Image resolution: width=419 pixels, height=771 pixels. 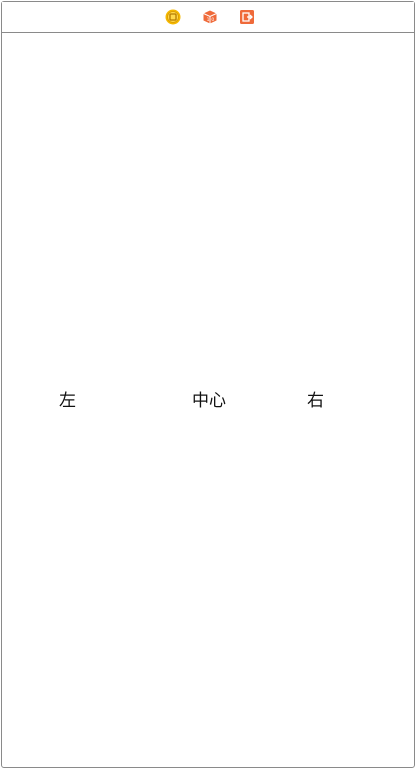 I want to click on label-center: 中心, so click(x=209, y=401).